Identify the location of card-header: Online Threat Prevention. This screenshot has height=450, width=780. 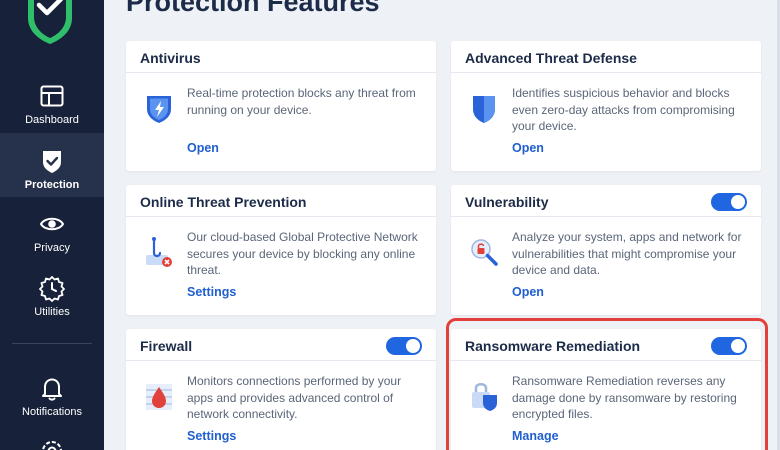
(281, 201).